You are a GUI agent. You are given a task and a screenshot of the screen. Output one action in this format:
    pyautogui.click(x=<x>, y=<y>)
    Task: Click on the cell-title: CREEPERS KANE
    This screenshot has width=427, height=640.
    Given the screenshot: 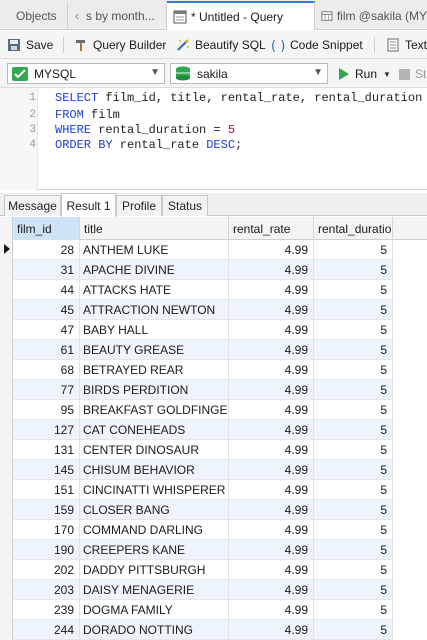 What is the action you would take?
    pyautogui.click(x=154, y=550)
    